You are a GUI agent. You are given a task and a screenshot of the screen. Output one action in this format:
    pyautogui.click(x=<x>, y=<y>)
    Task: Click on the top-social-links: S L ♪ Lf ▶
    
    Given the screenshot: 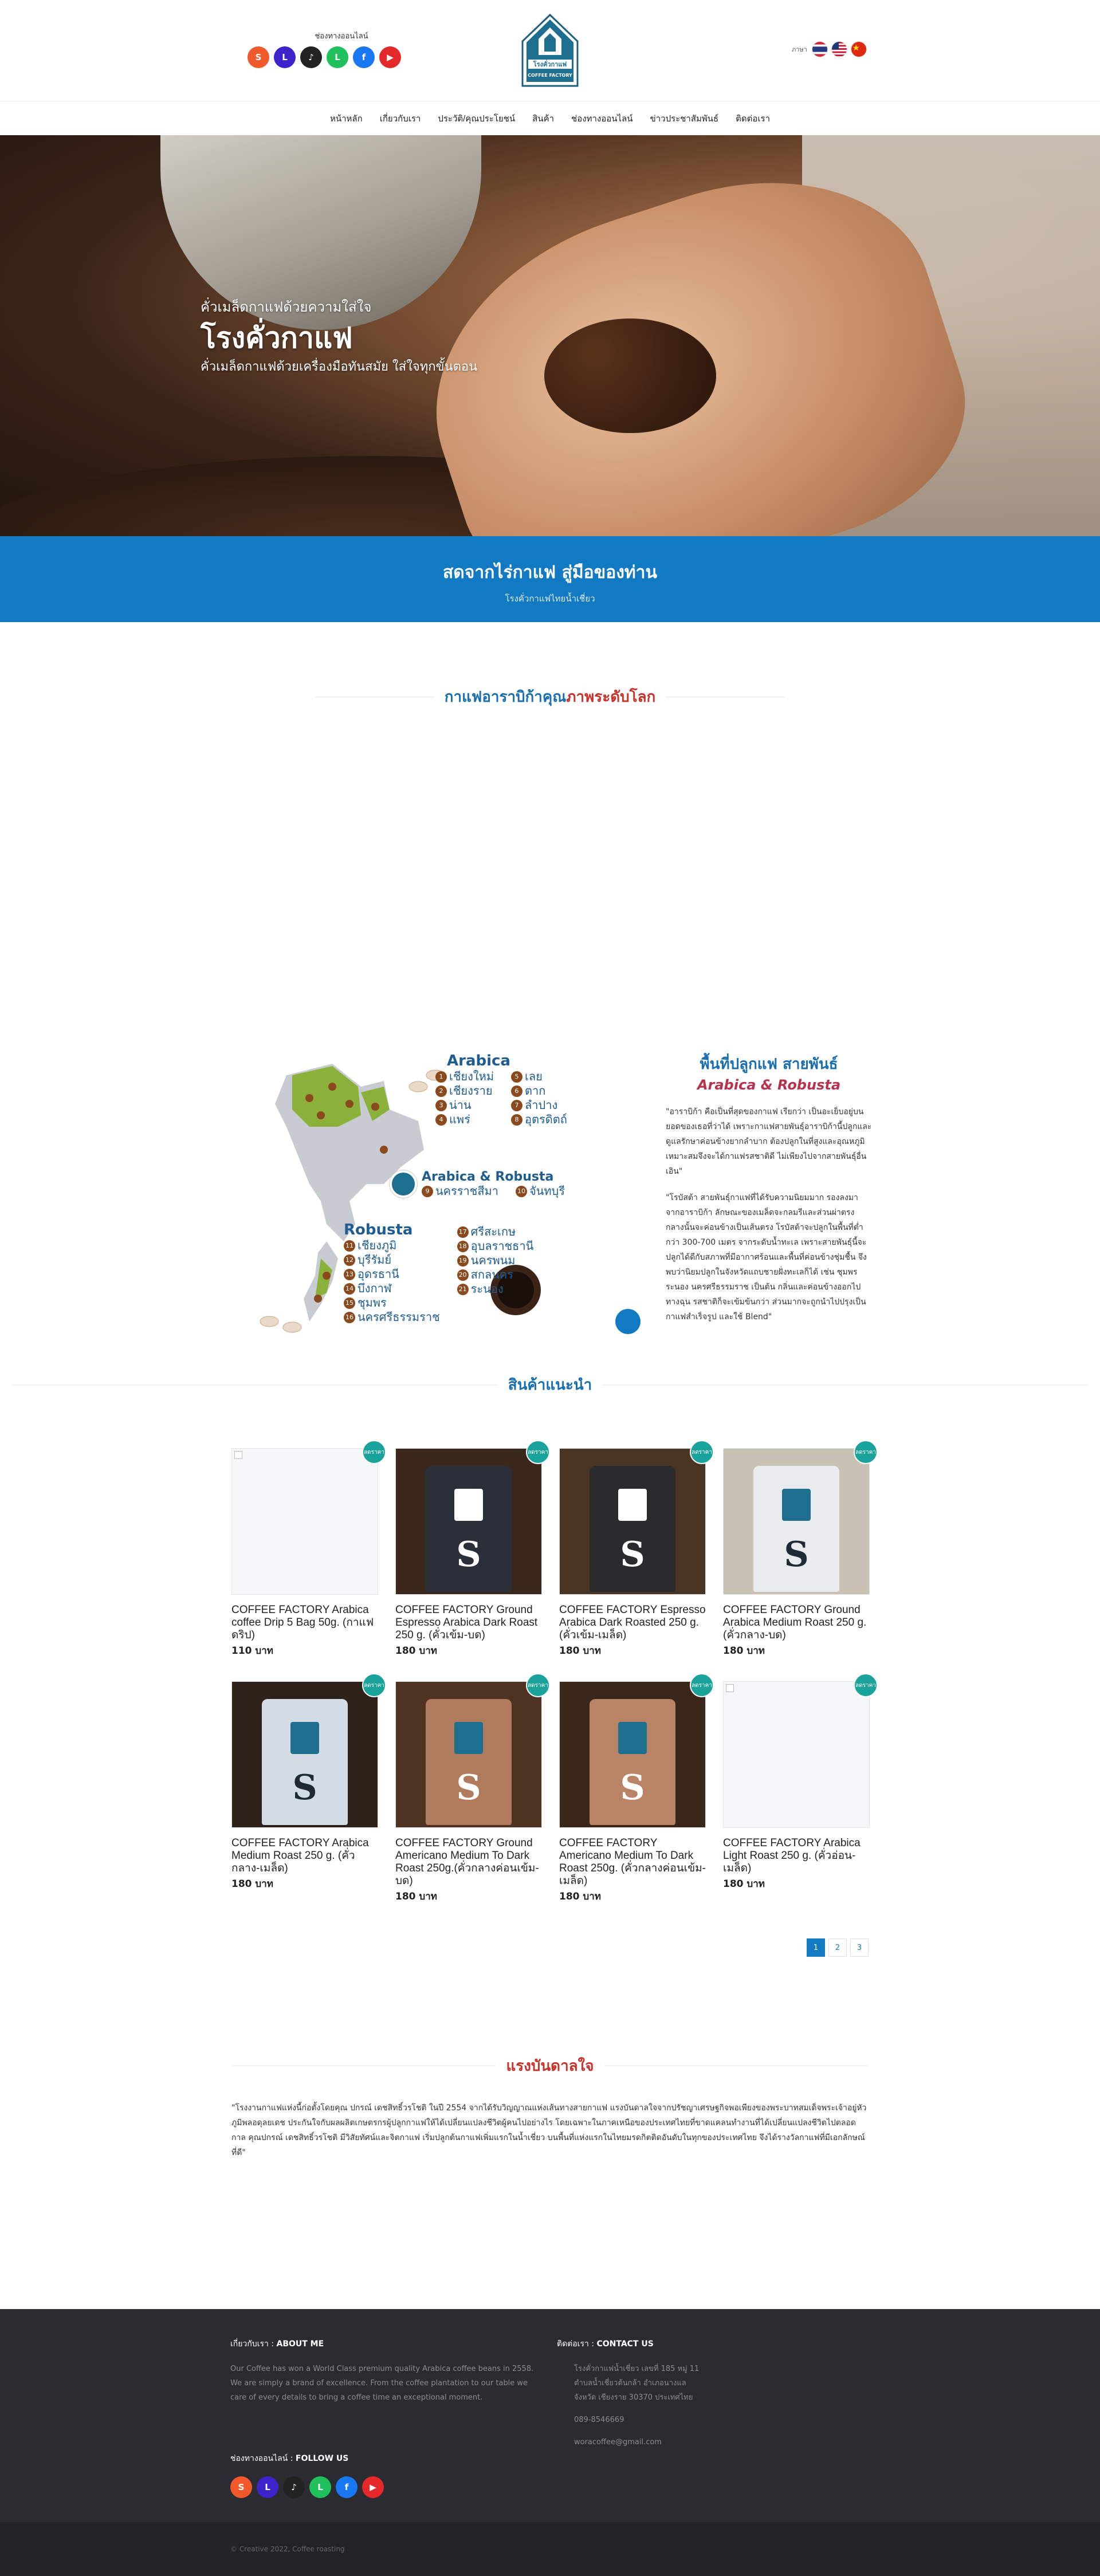 What is the action you would take?
    pyautogui.click(x=324, y=57)
    